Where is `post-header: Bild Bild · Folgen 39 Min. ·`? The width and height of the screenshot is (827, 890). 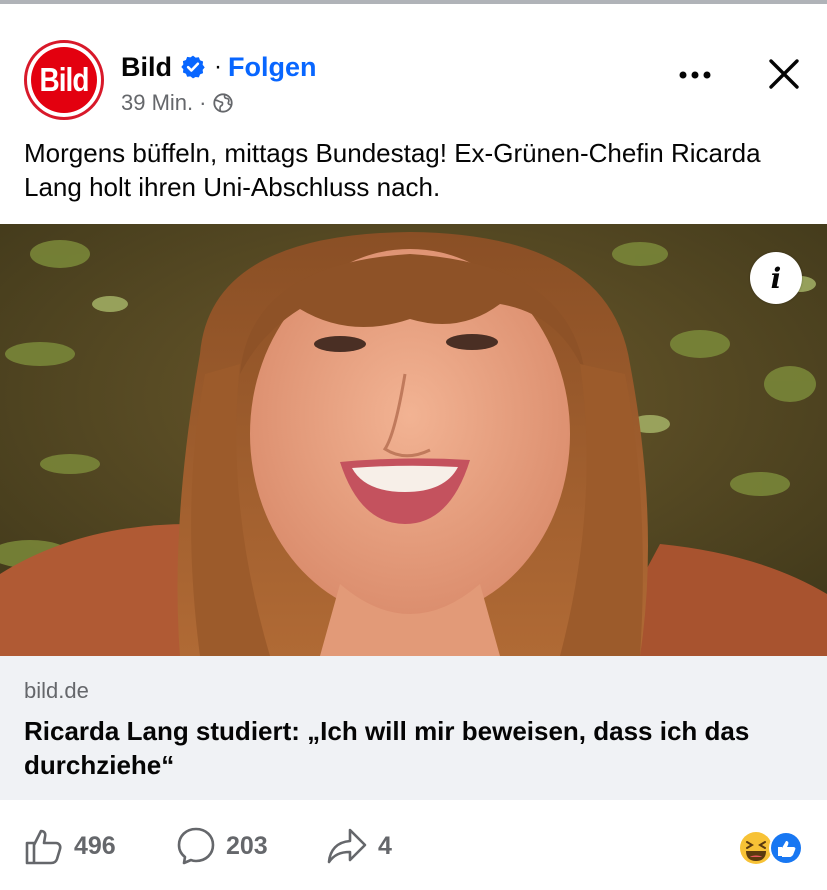 post-header: Bild Bild · Folgen 39 Min. · is located at coordinates (413, 69).